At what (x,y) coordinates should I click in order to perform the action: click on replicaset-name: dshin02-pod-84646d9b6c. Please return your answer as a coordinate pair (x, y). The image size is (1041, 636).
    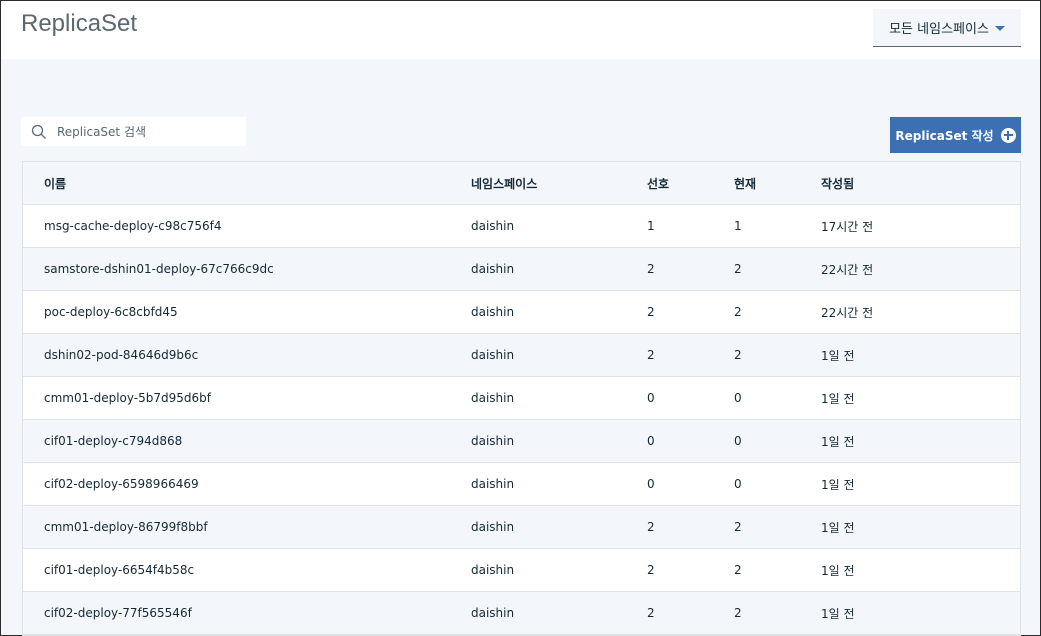
    Looking at the image, I should click on (247, 355).